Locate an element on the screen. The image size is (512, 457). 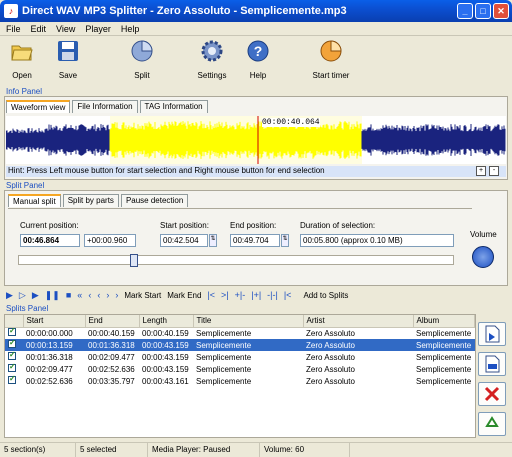
add-split-button is located at coordinates (492, 334).